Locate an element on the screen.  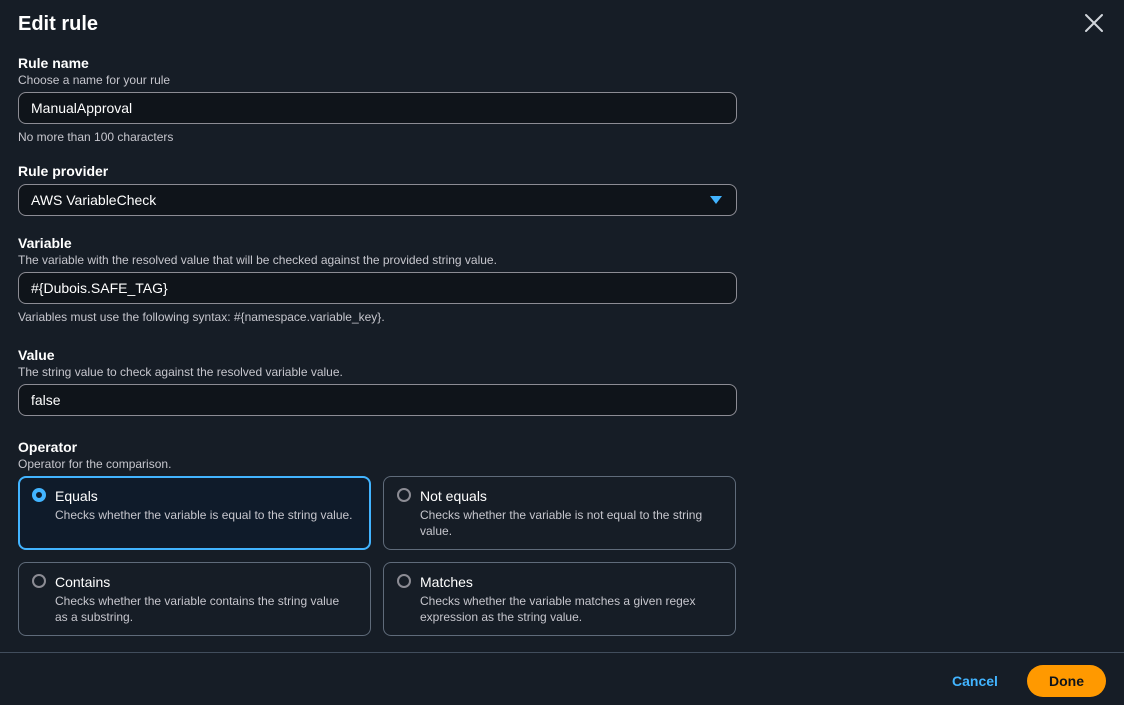
close-icon is located at coordinates (1094, 23).